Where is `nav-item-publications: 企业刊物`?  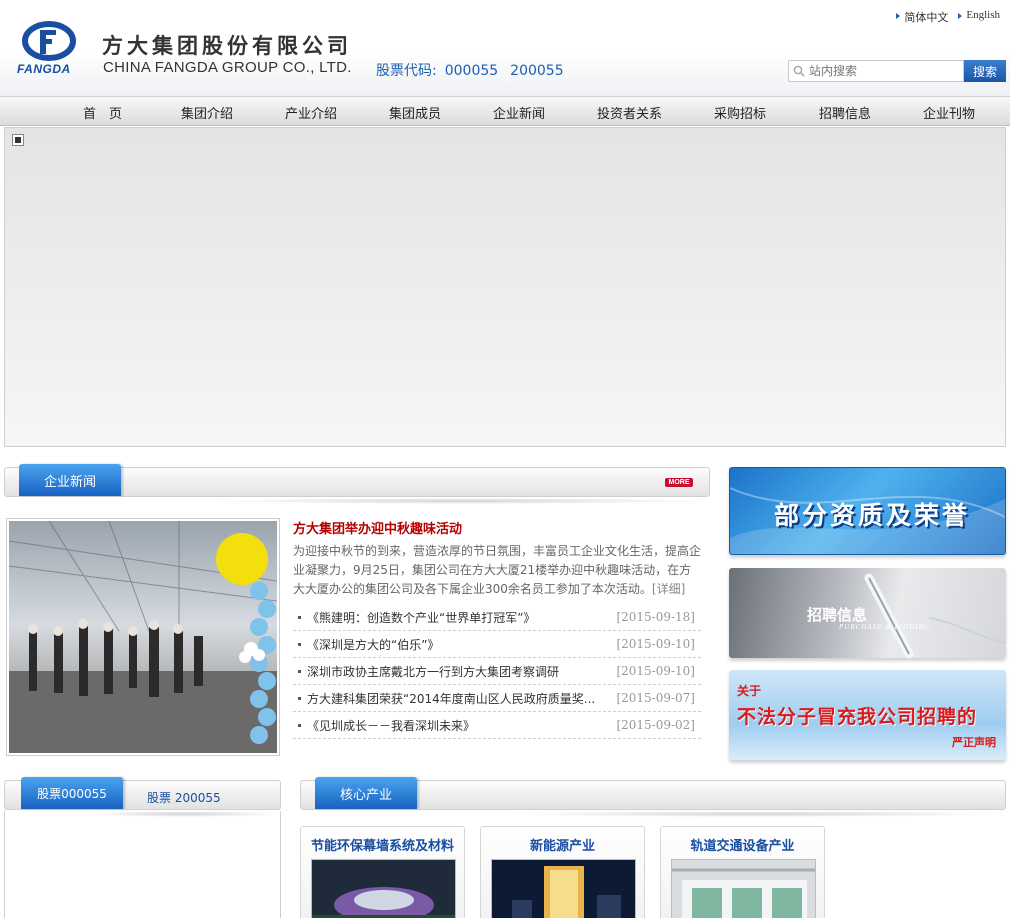 nav-item-publications: 企业刊物 is located at coordinates (949, 112).